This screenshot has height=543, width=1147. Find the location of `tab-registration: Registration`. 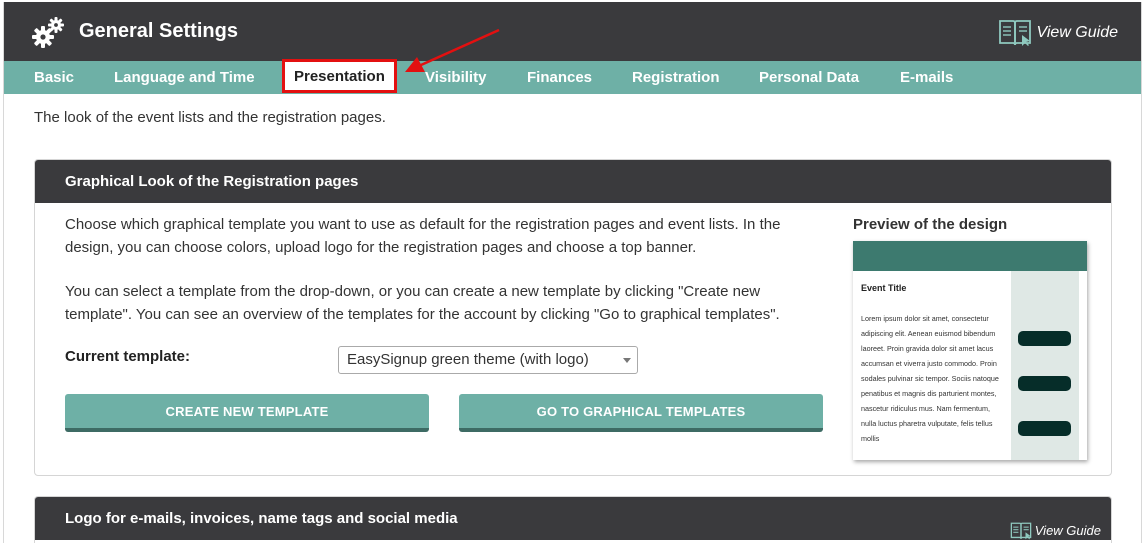

tab-registration: Registration is located at coordinates (676, 77).